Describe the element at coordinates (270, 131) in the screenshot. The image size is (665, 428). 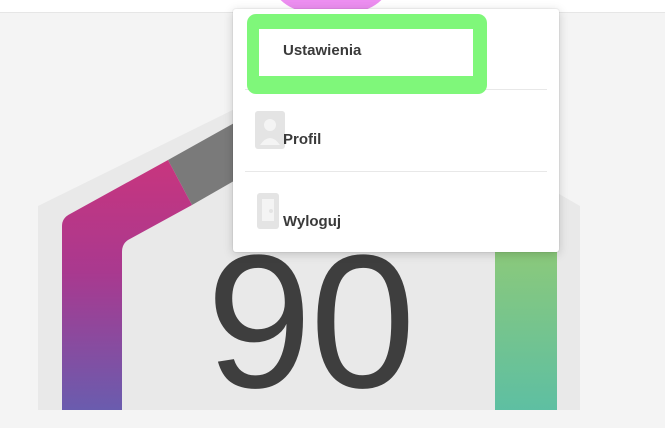
I see `user-icon` at that location.